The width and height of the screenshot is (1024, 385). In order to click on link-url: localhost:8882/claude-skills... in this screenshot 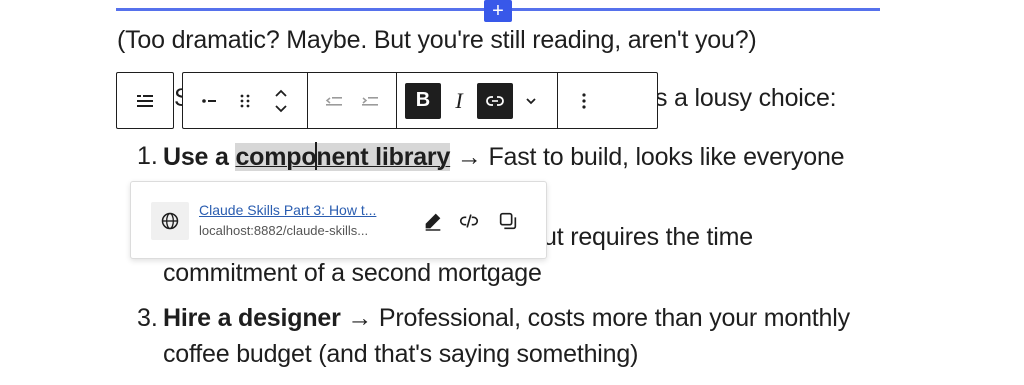, I will do `click(284, 230)`.